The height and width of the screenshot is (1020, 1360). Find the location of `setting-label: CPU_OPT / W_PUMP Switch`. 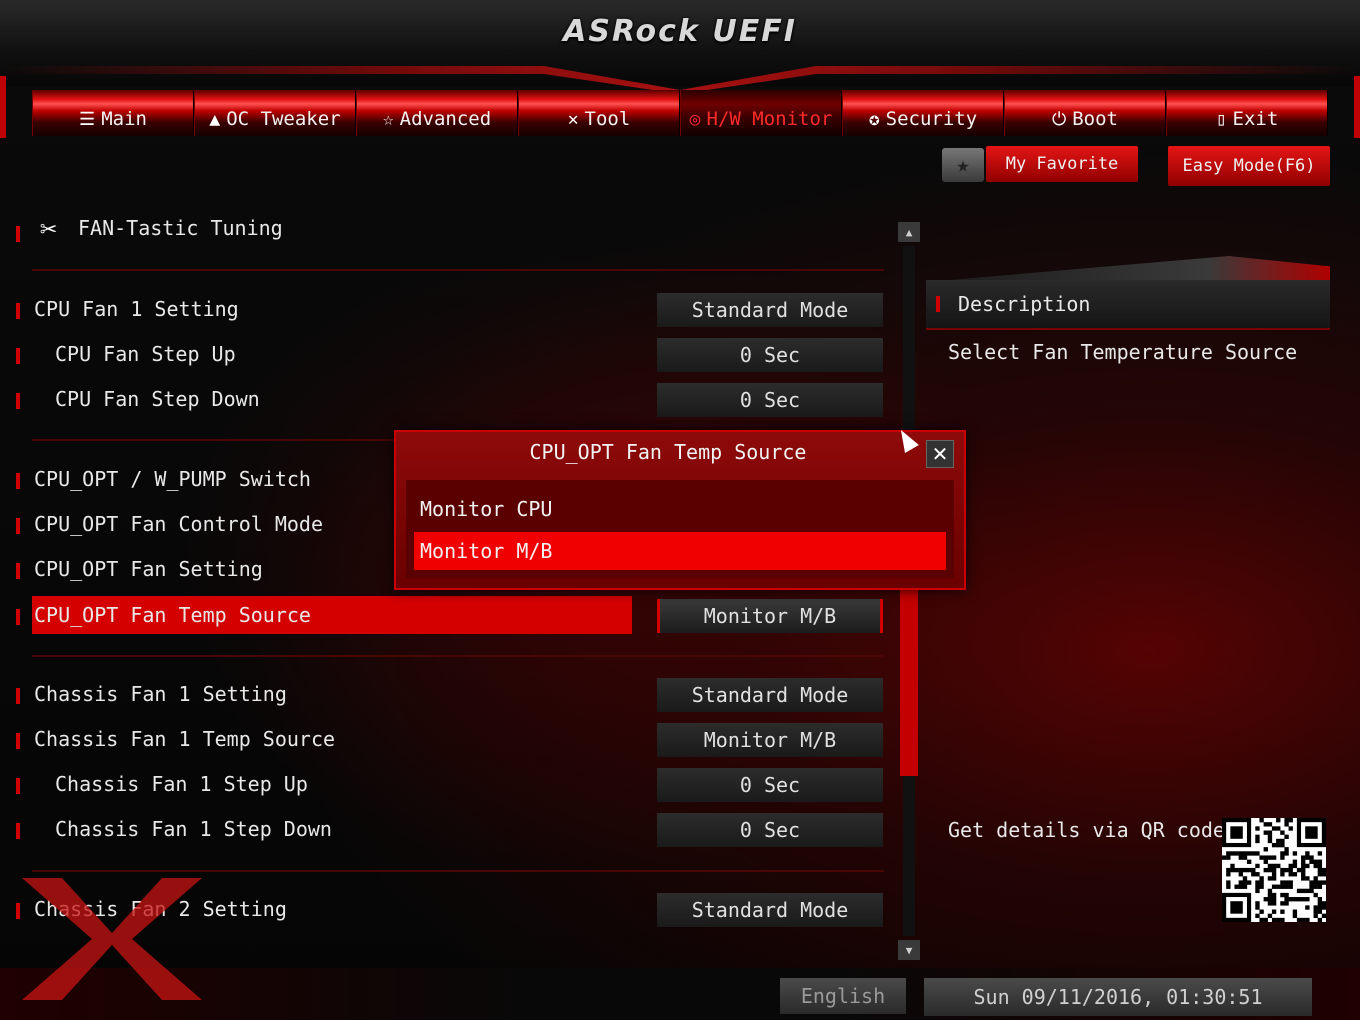

setting-label: CPU_OPT / W_PUMP Switch is located at coordinates (172, 479).